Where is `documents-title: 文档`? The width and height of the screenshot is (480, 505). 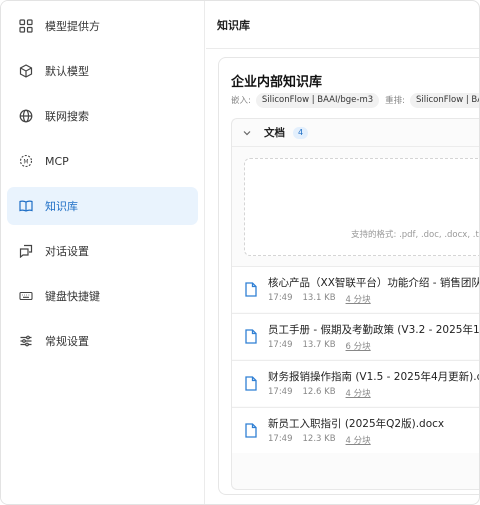
documents-title: 文档 is located at coordinates (274, 133).